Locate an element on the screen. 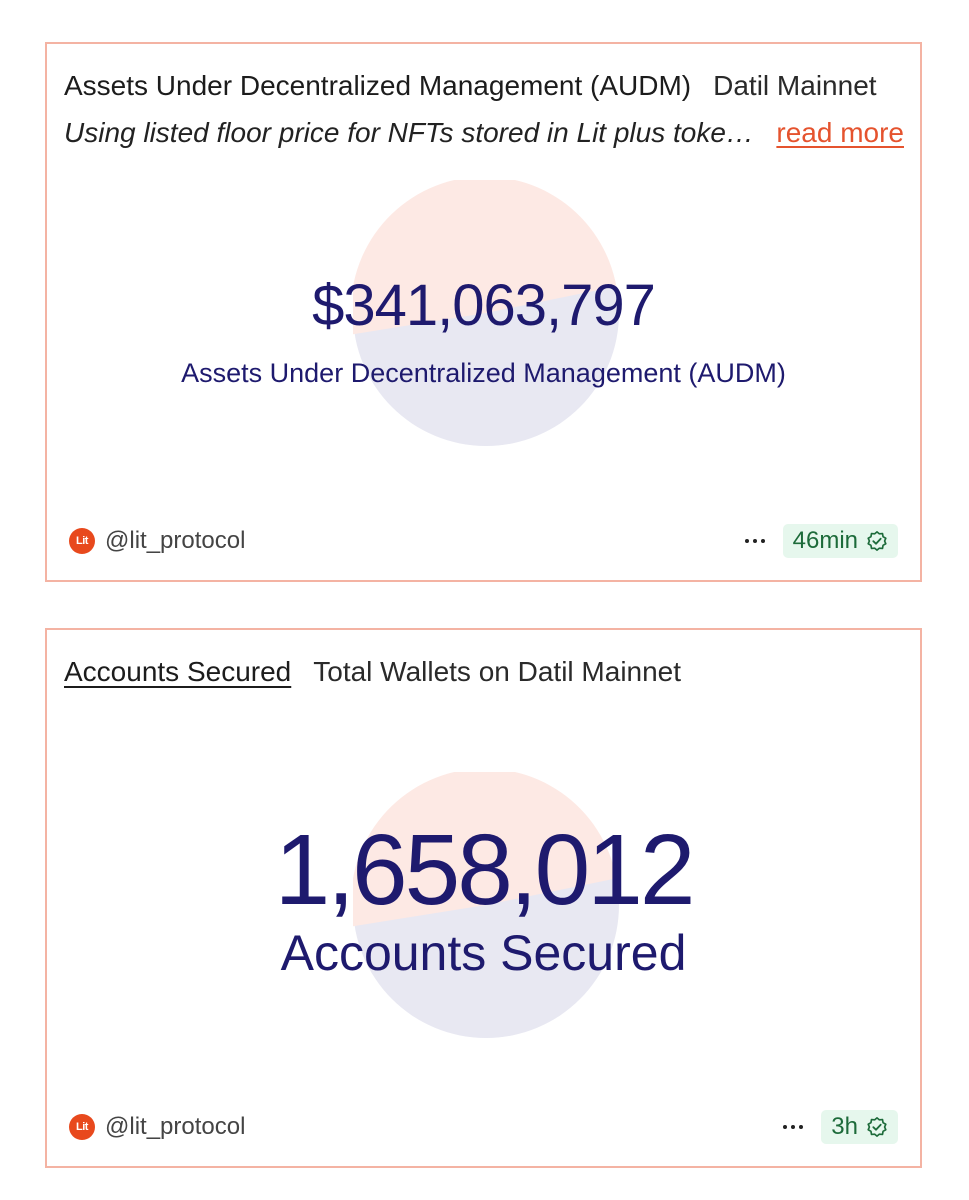 The height and width of the screenshot is (1200, 969). freshness-badge: 46min is located at coordinates (840, 541).